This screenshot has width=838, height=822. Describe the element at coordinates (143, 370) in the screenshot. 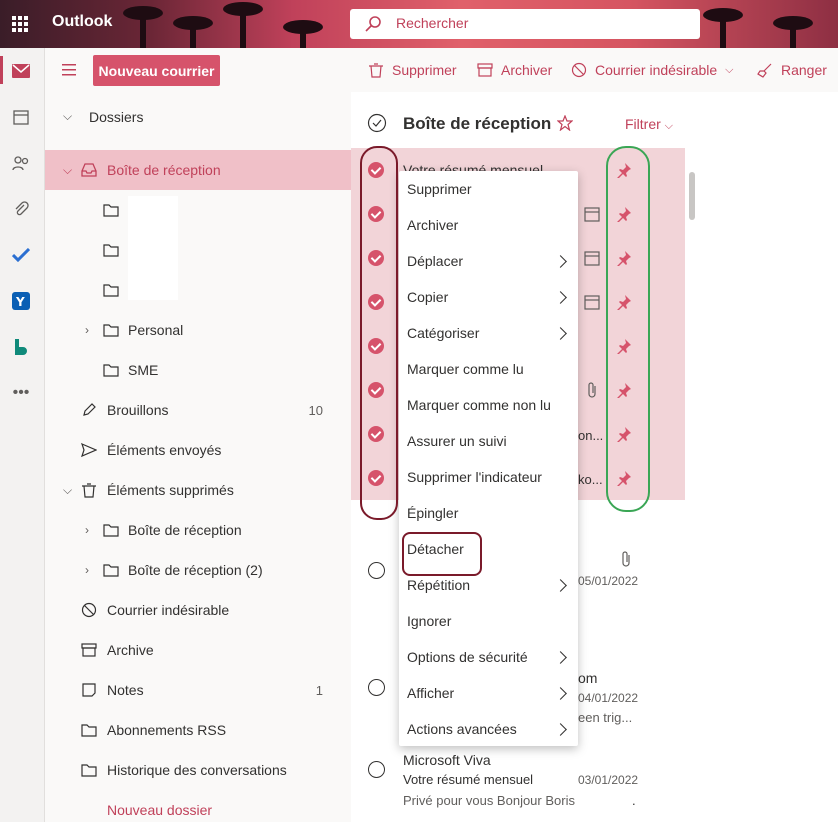

I see `folder-label: SME` at that location.